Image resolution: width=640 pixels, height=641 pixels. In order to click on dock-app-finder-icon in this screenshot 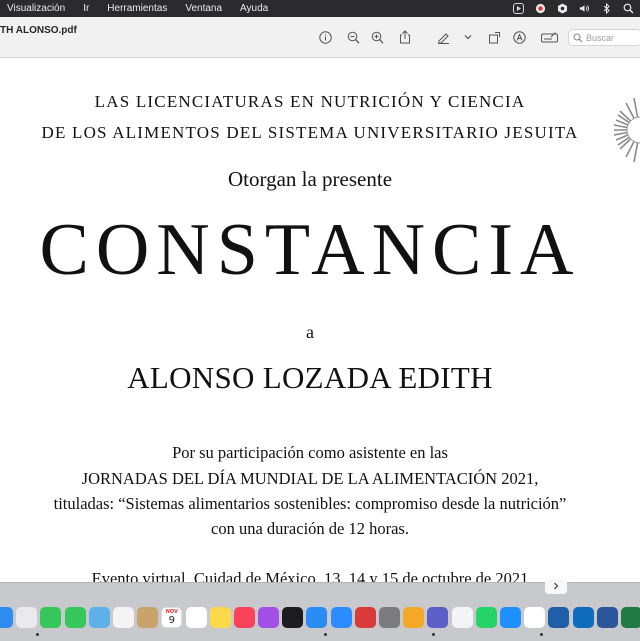, I will do `click(6, 617)`.